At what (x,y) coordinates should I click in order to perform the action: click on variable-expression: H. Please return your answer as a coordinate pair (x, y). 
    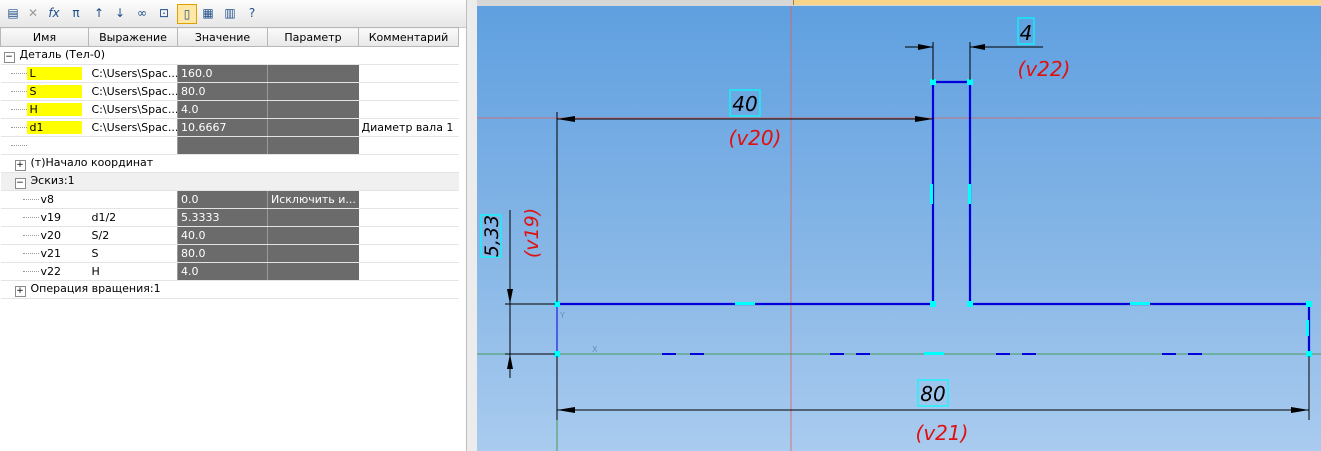
    Looking at the image, I should click on (133, 271).